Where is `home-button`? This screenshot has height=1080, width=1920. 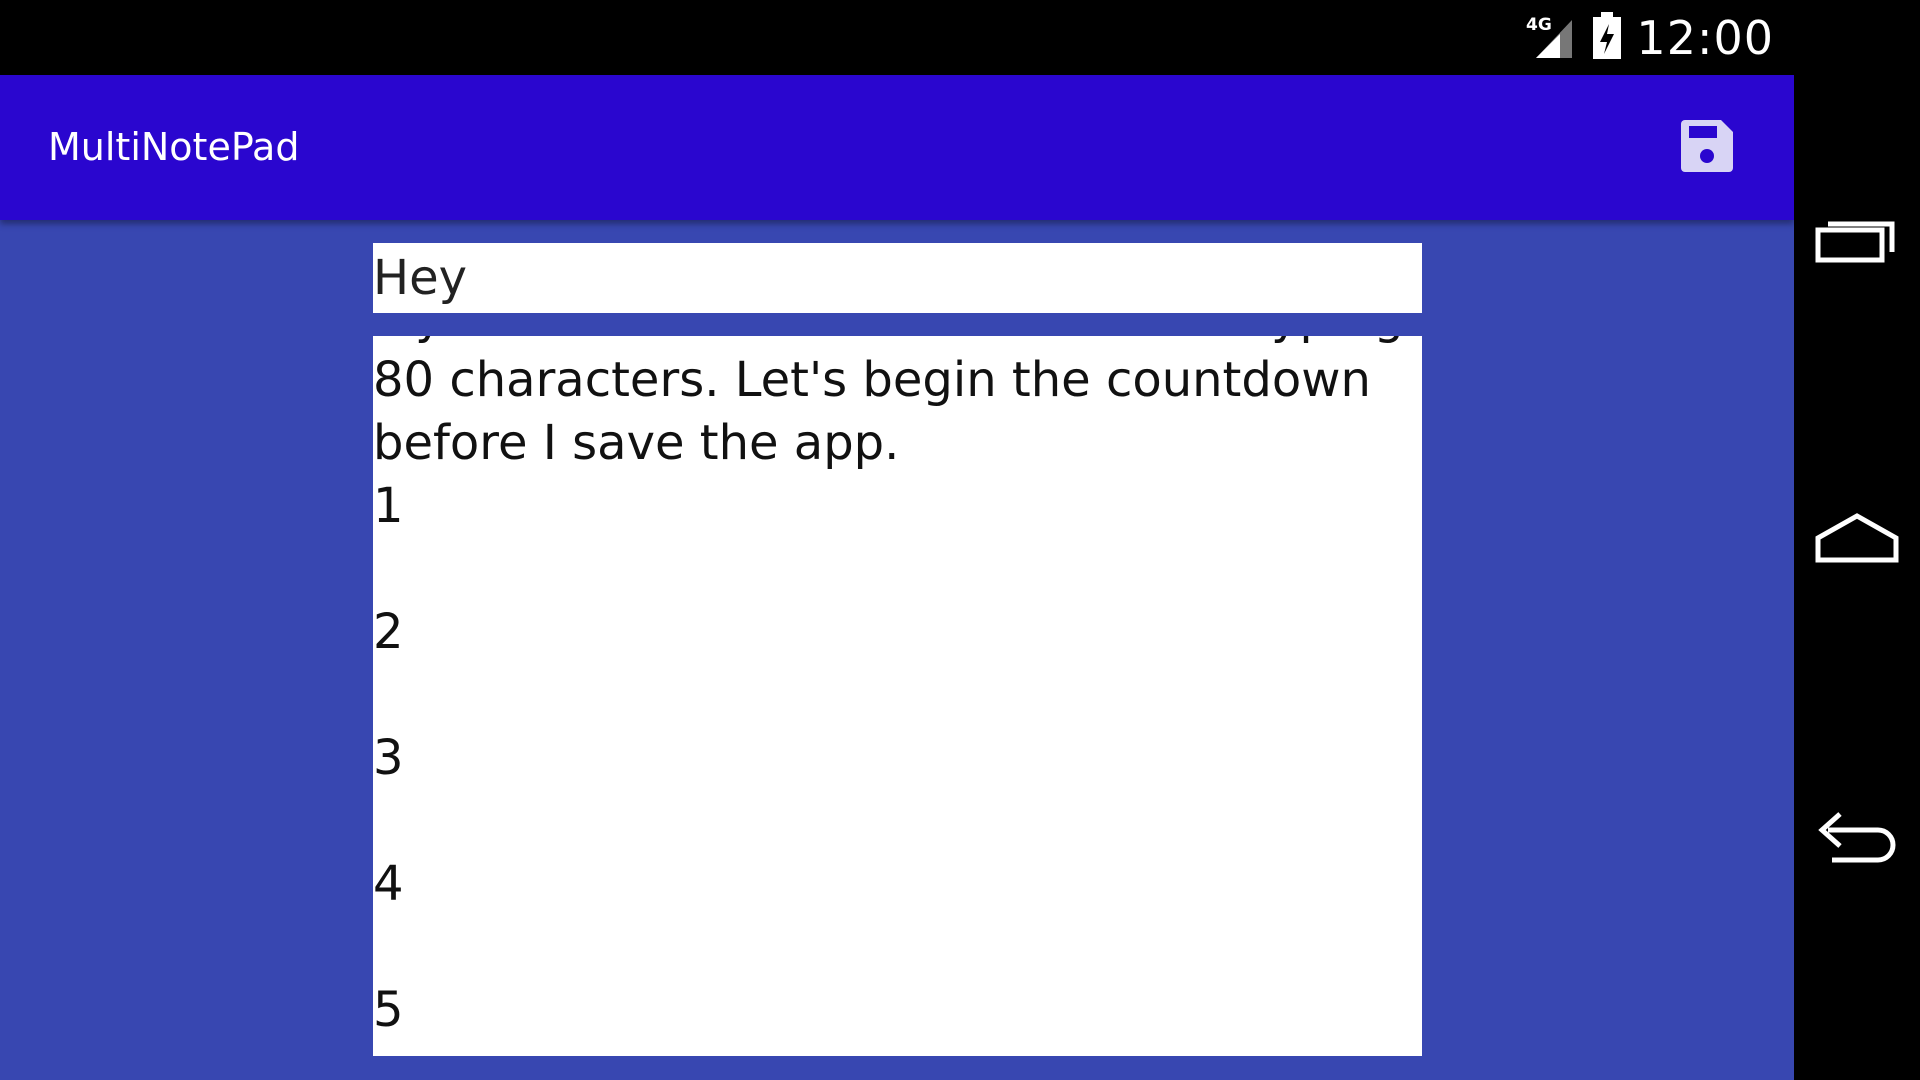 home-button is located at coordinates (1857, 540).